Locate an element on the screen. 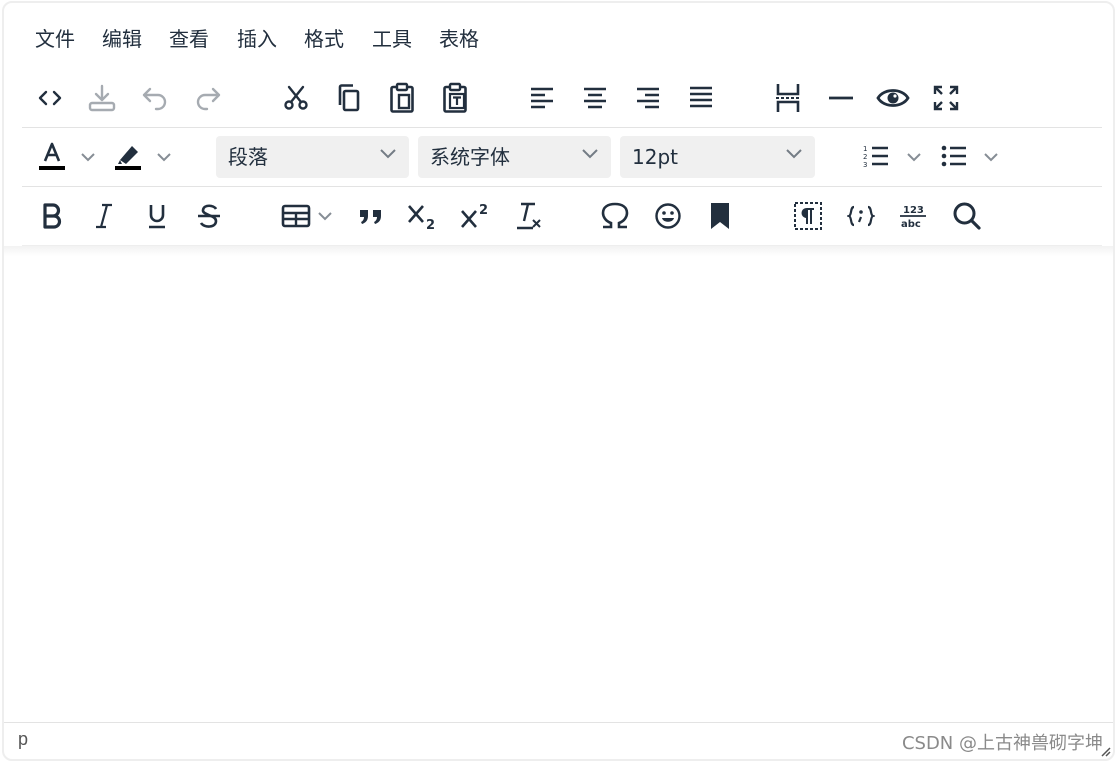 The height and width of the screenshot is (765, 1119). strikethrough-icon is located at coordinates (209, 216).